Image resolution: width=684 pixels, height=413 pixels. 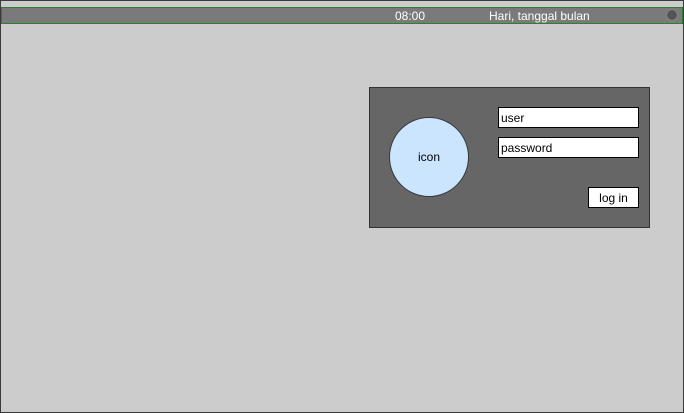 I want to click on username-input, so click(x=568, y=117).